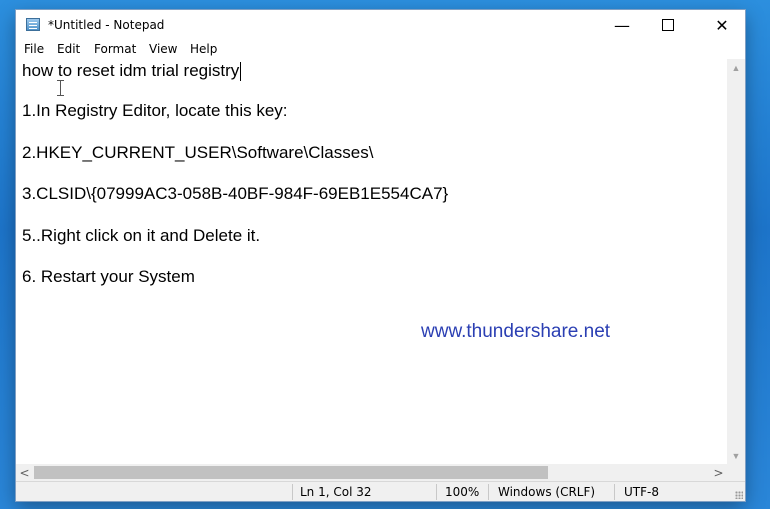  Describe the element at coordinates (380, 49) in the screenshot. I see `menu-bar: File Edit Format View Help` at that location.